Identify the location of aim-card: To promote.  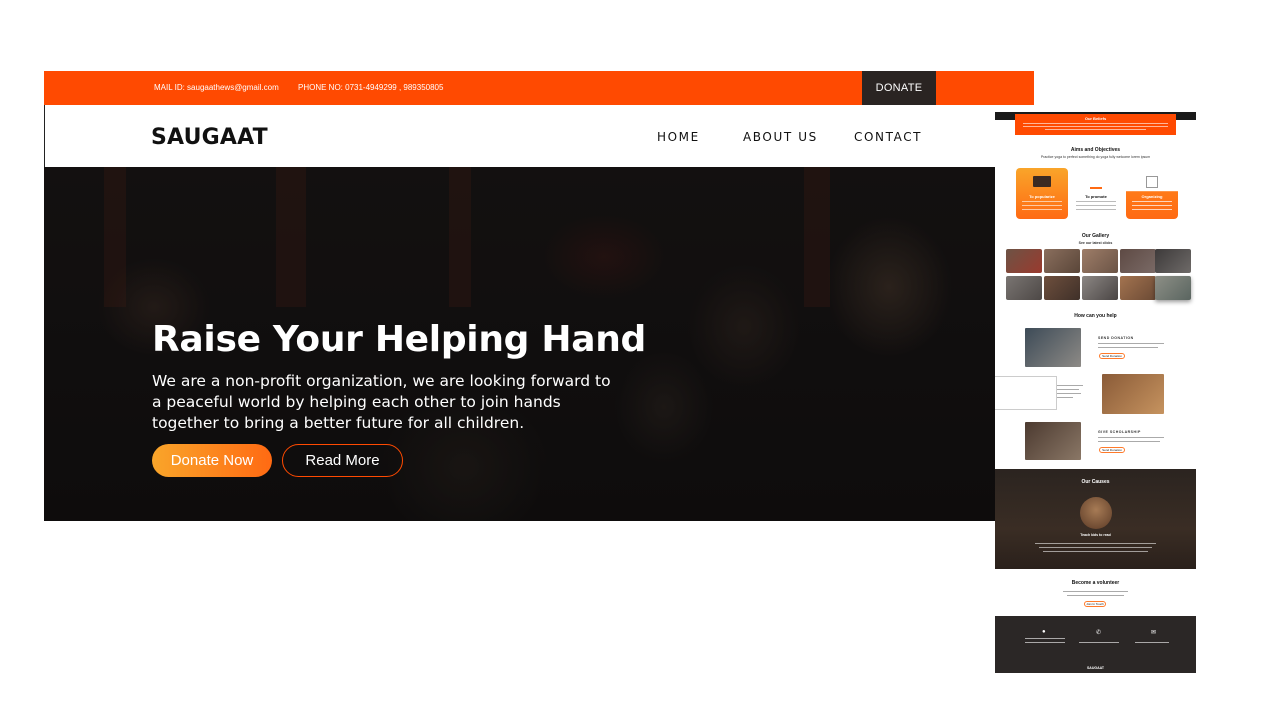
(1096, 193).